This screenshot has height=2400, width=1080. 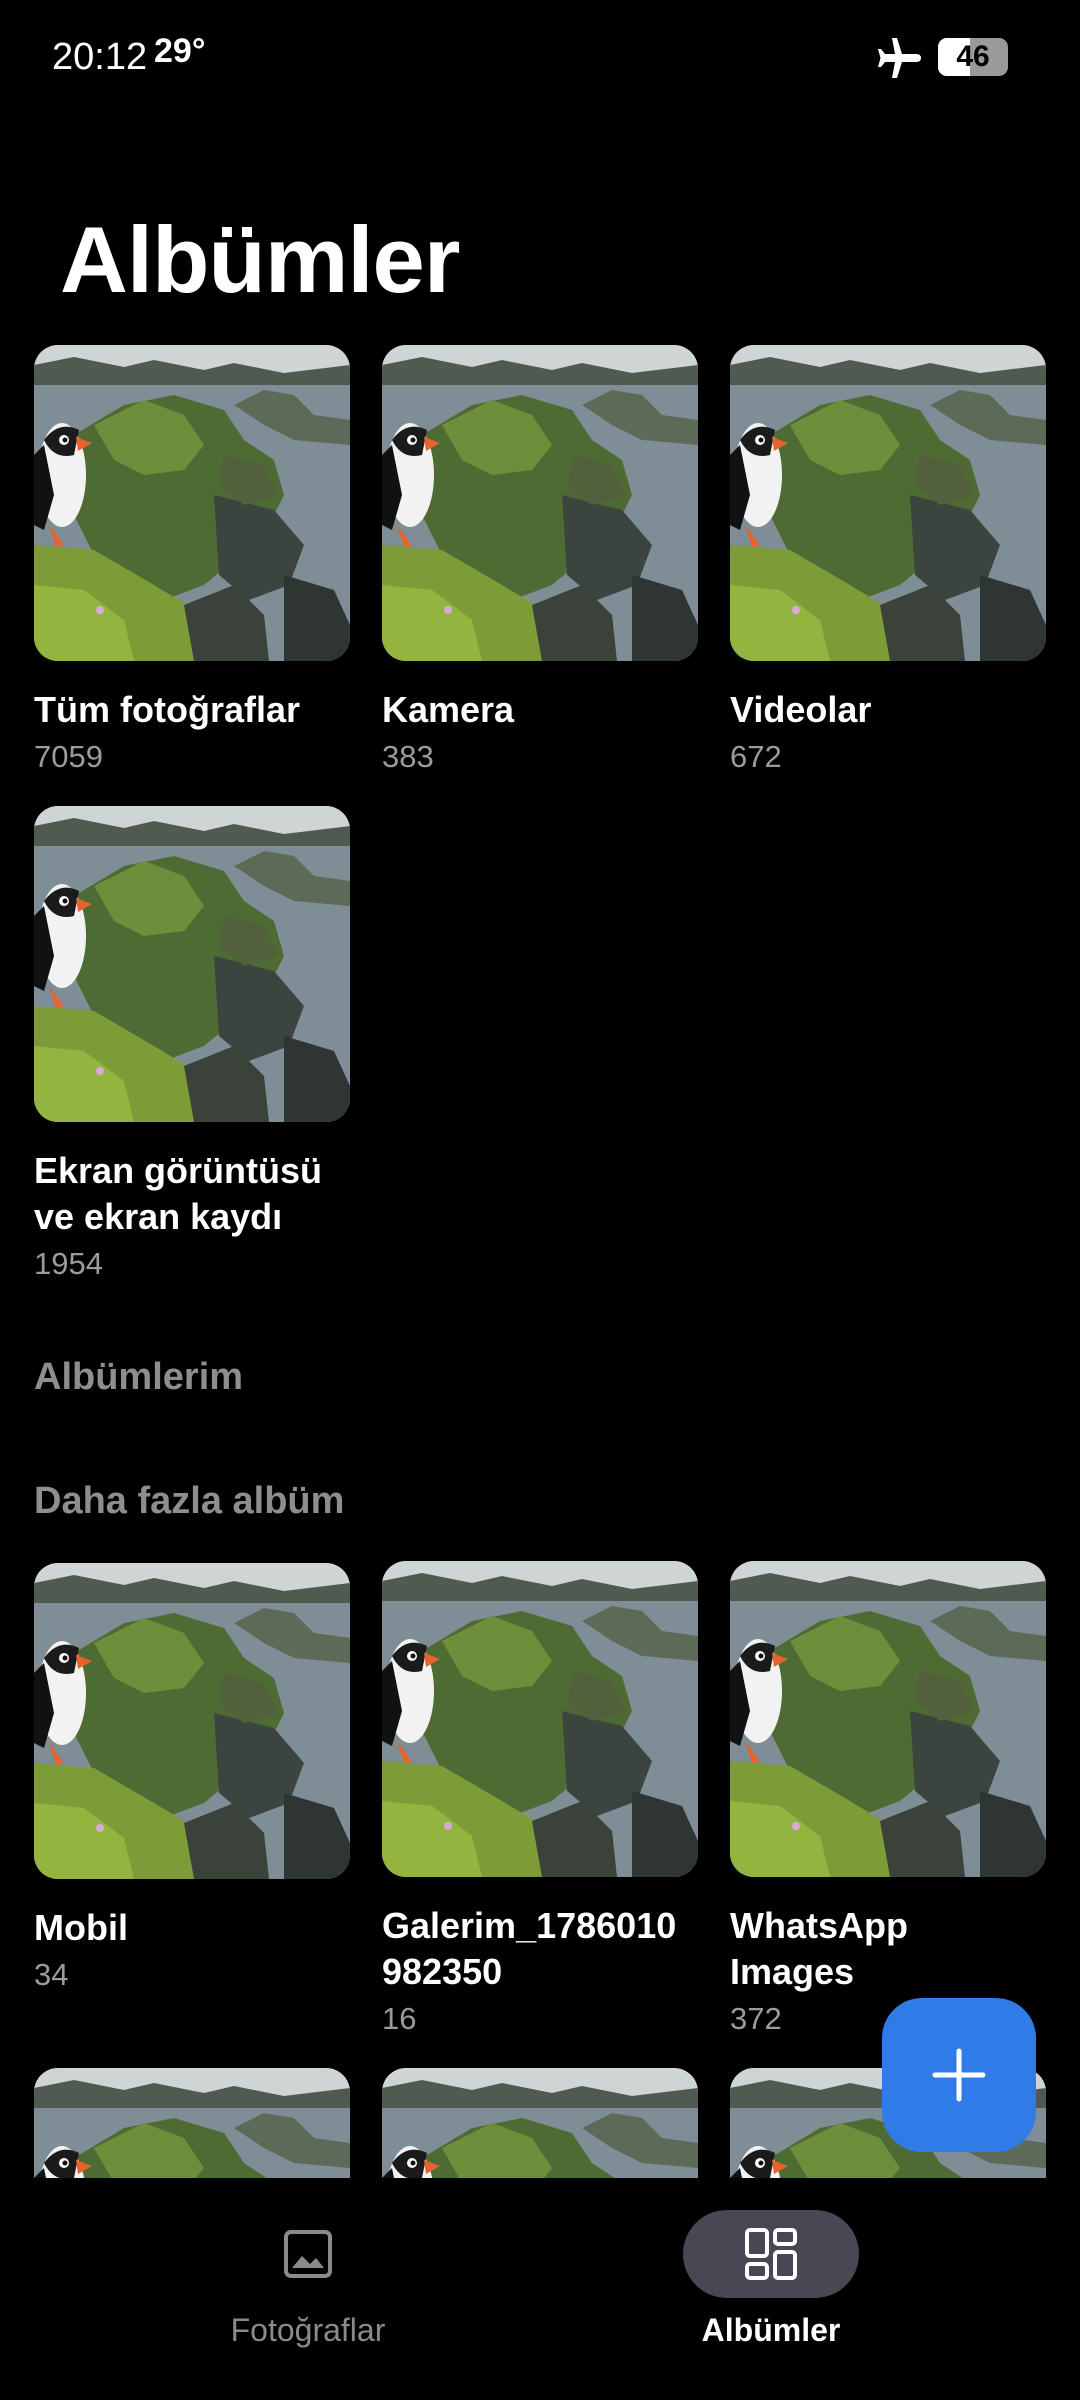 I want to click on status-bar: 20:12 29° 46, so click(x=540, y=57).